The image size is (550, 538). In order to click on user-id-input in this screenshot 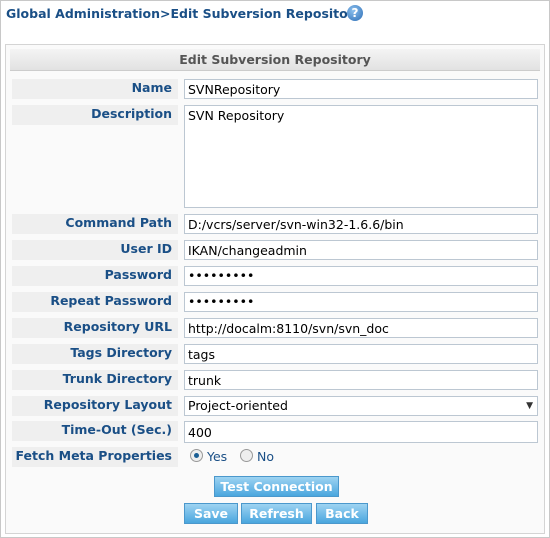, I will do `click(361, 250)`.